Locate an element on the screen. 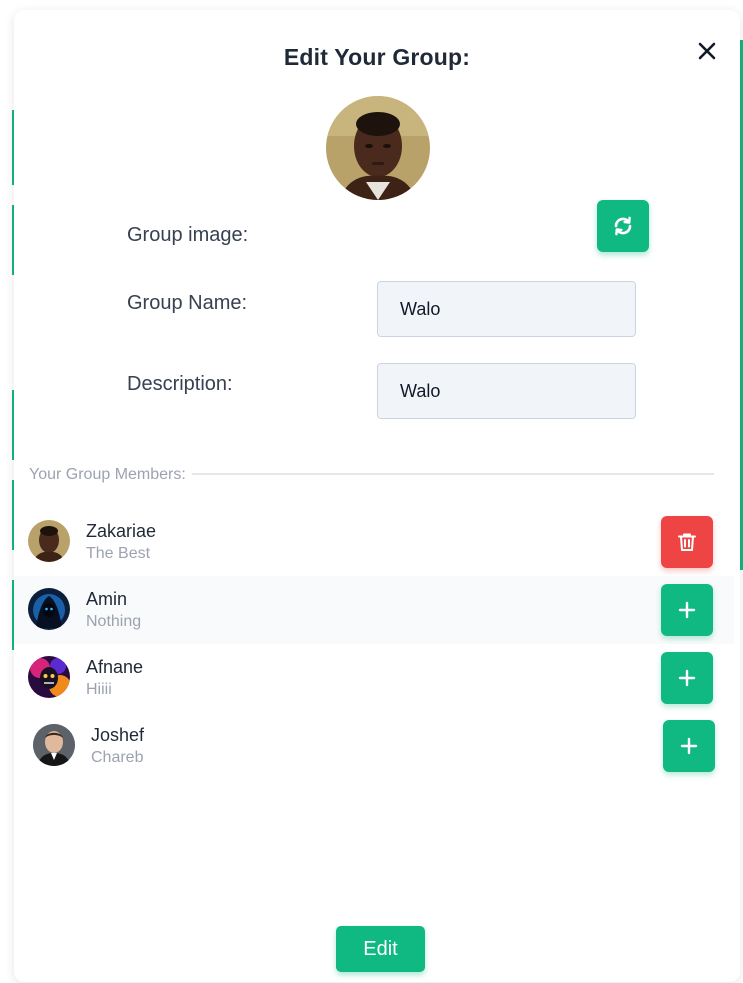  description-label: Description: is located at coordinates (180, 384).